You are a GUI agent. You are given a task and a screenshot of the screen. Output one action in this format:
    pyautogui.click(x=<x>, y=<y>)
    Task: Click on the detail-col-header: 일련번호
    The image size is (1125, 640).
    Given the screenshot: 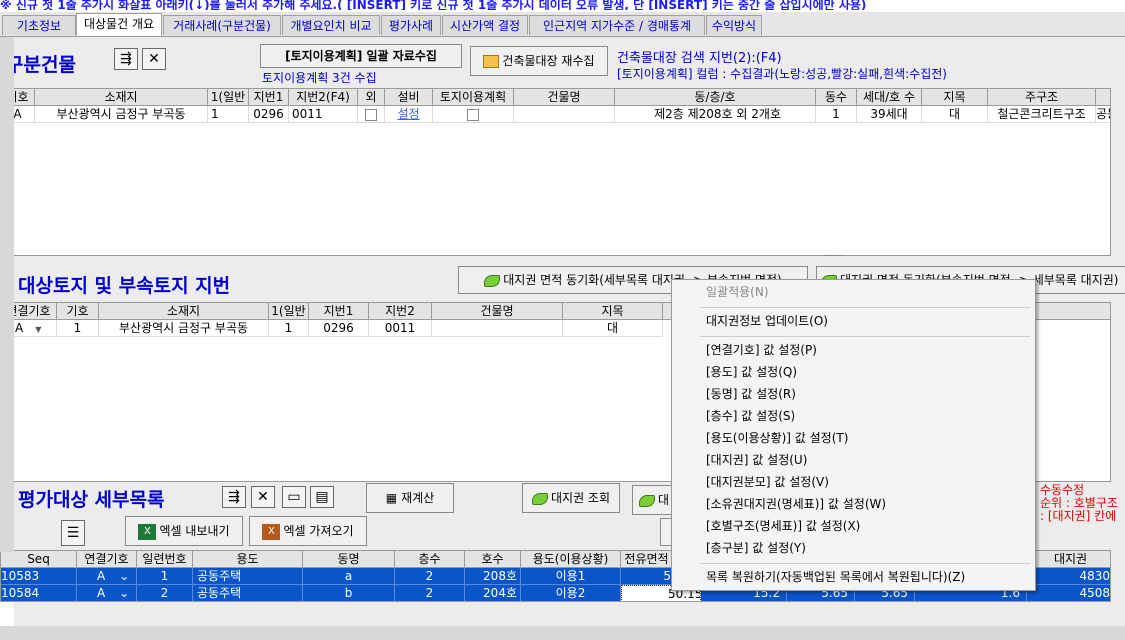 What is the action you would take?
    pyautogui.click(x=165, y=559)
    